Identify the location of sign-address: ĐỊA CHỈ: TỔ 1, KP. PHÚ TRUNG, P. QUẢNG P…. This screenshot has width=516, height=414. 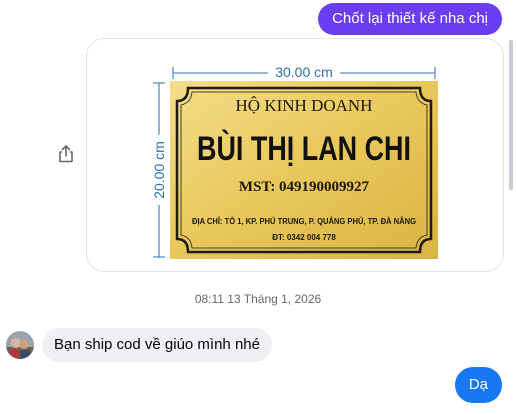
(304, 221).